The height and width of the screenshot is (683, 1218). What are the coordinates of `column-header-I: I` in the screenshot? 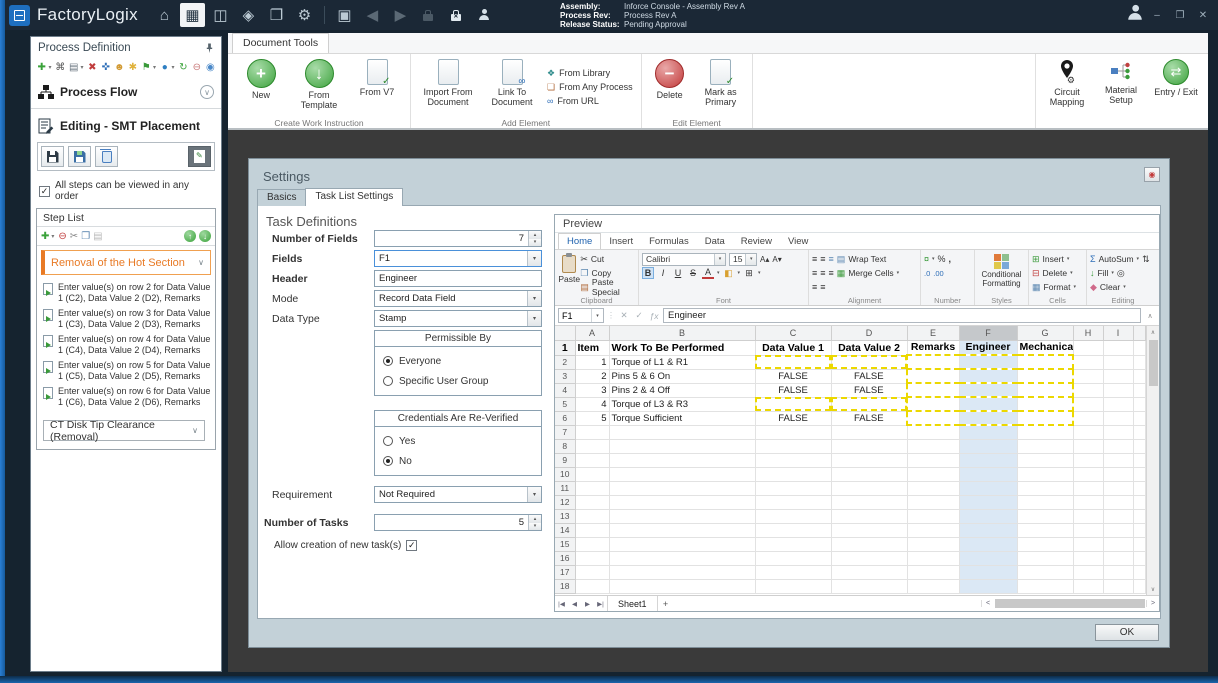 It's located at (1118, 333).